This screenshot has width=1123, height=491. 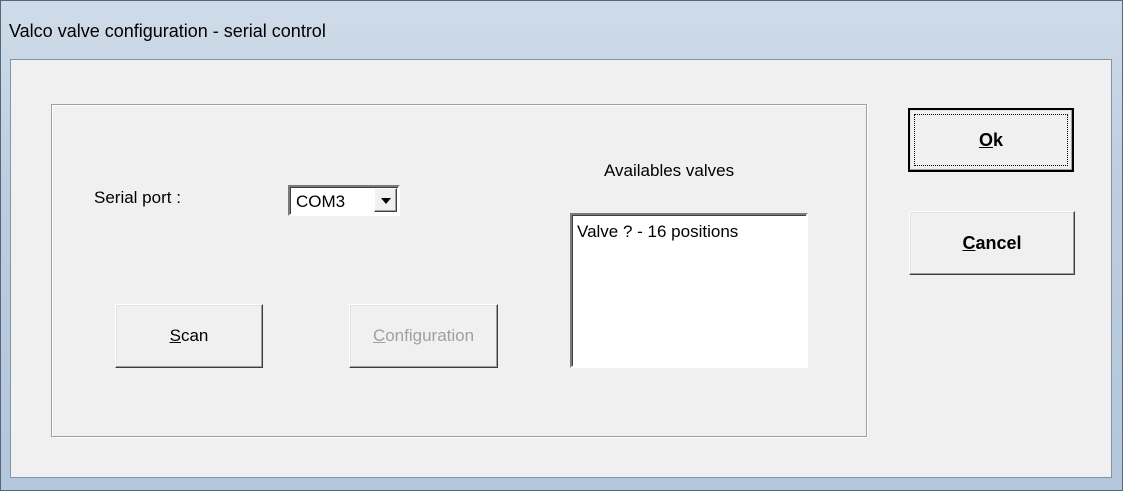 What do you see at coordinates (194, 335) in the screenshot?
I see `scan-label-rest: can` at bounding box center [194, 335].